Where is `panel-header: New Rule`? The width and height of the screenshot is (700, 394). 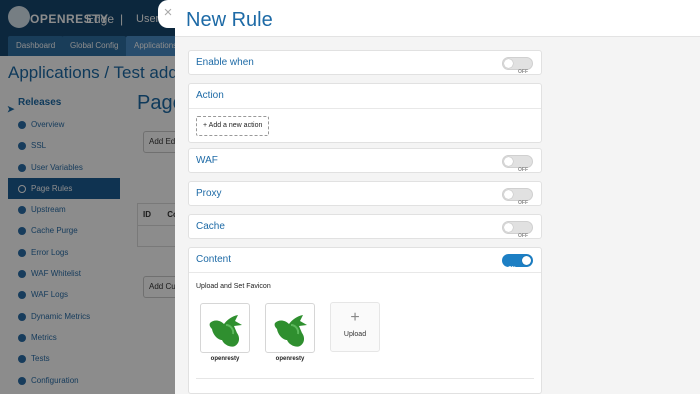
panel-header: New Rule is located at coordinates (437, 18).